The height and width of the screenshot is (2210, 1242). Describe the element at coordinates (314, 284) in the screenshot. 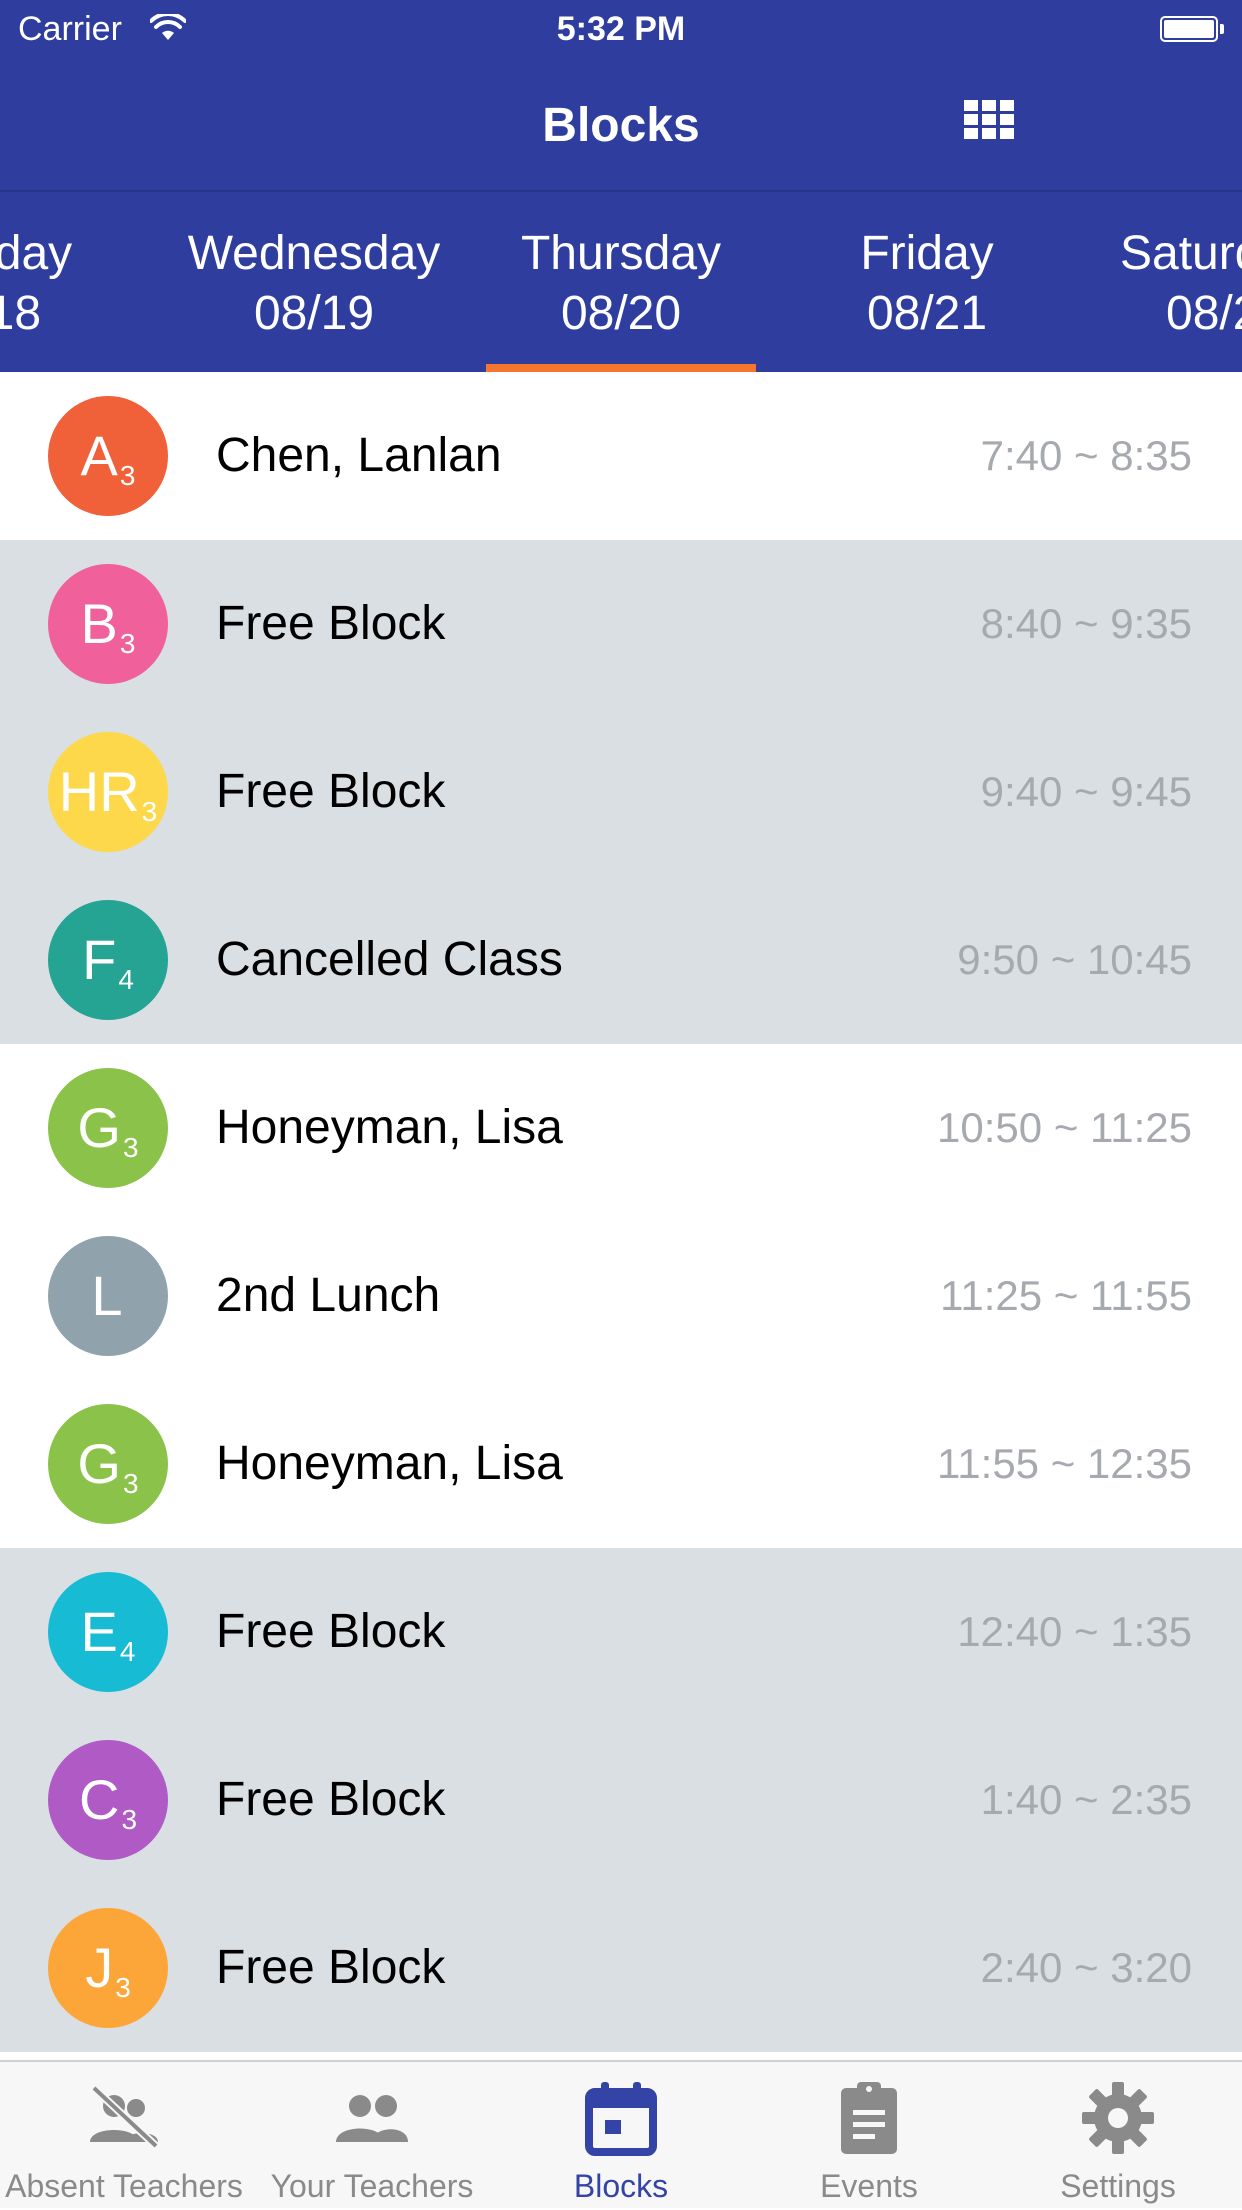

I see `day-tab-wednesday: Wednesday 08/19` at that location.